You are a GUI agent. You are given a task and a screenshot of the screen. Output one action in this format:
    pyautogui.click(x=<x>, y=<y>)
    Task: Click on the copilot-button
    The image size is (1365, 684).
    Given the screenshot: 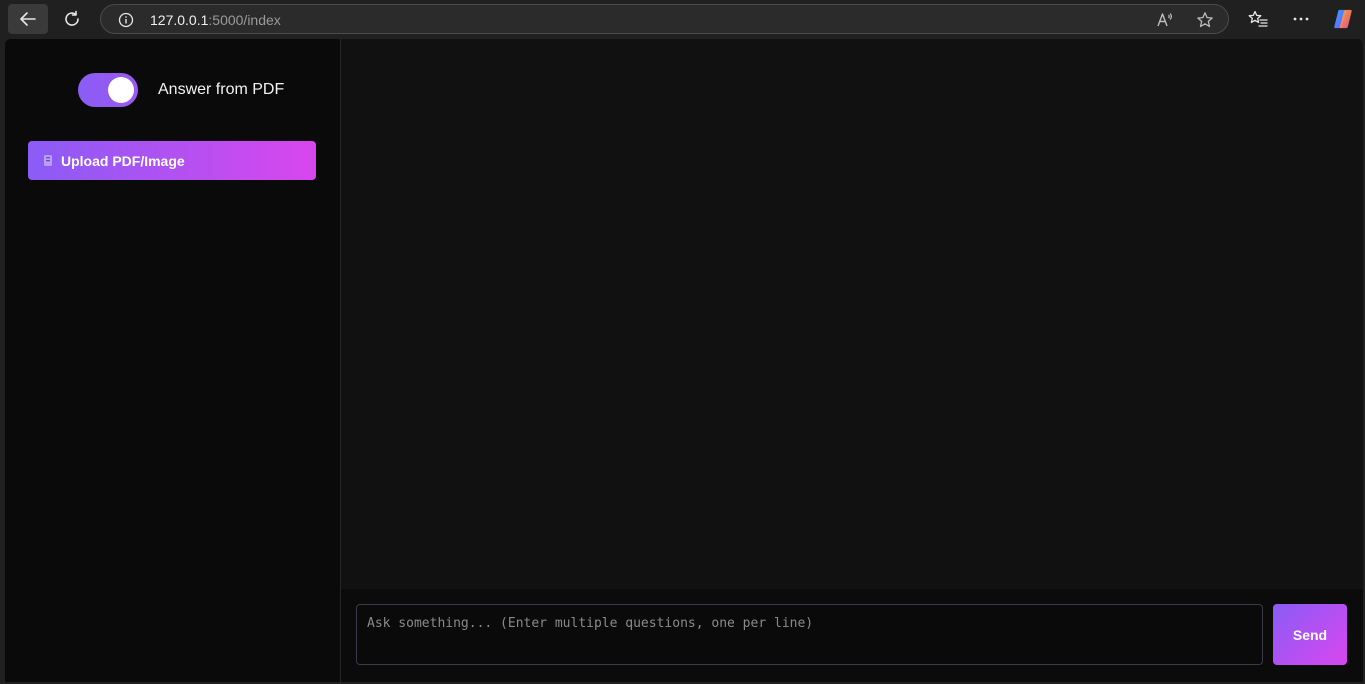 What is the action you would take?
    pyautogui.click(x=1343, y=19)
    